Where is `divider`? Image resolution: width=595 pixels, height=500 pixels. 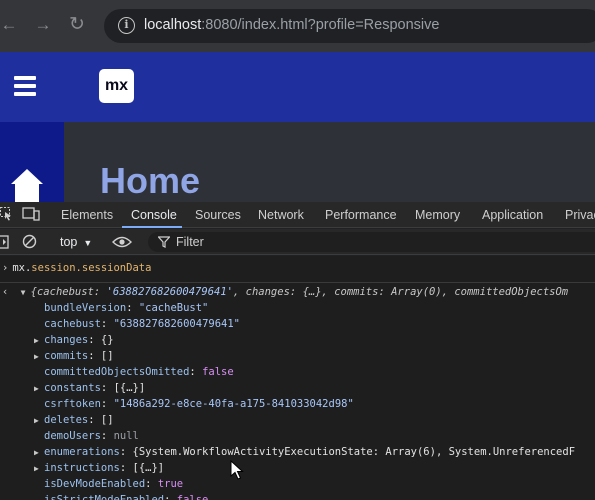 divider is located at coordinates (297, 282).